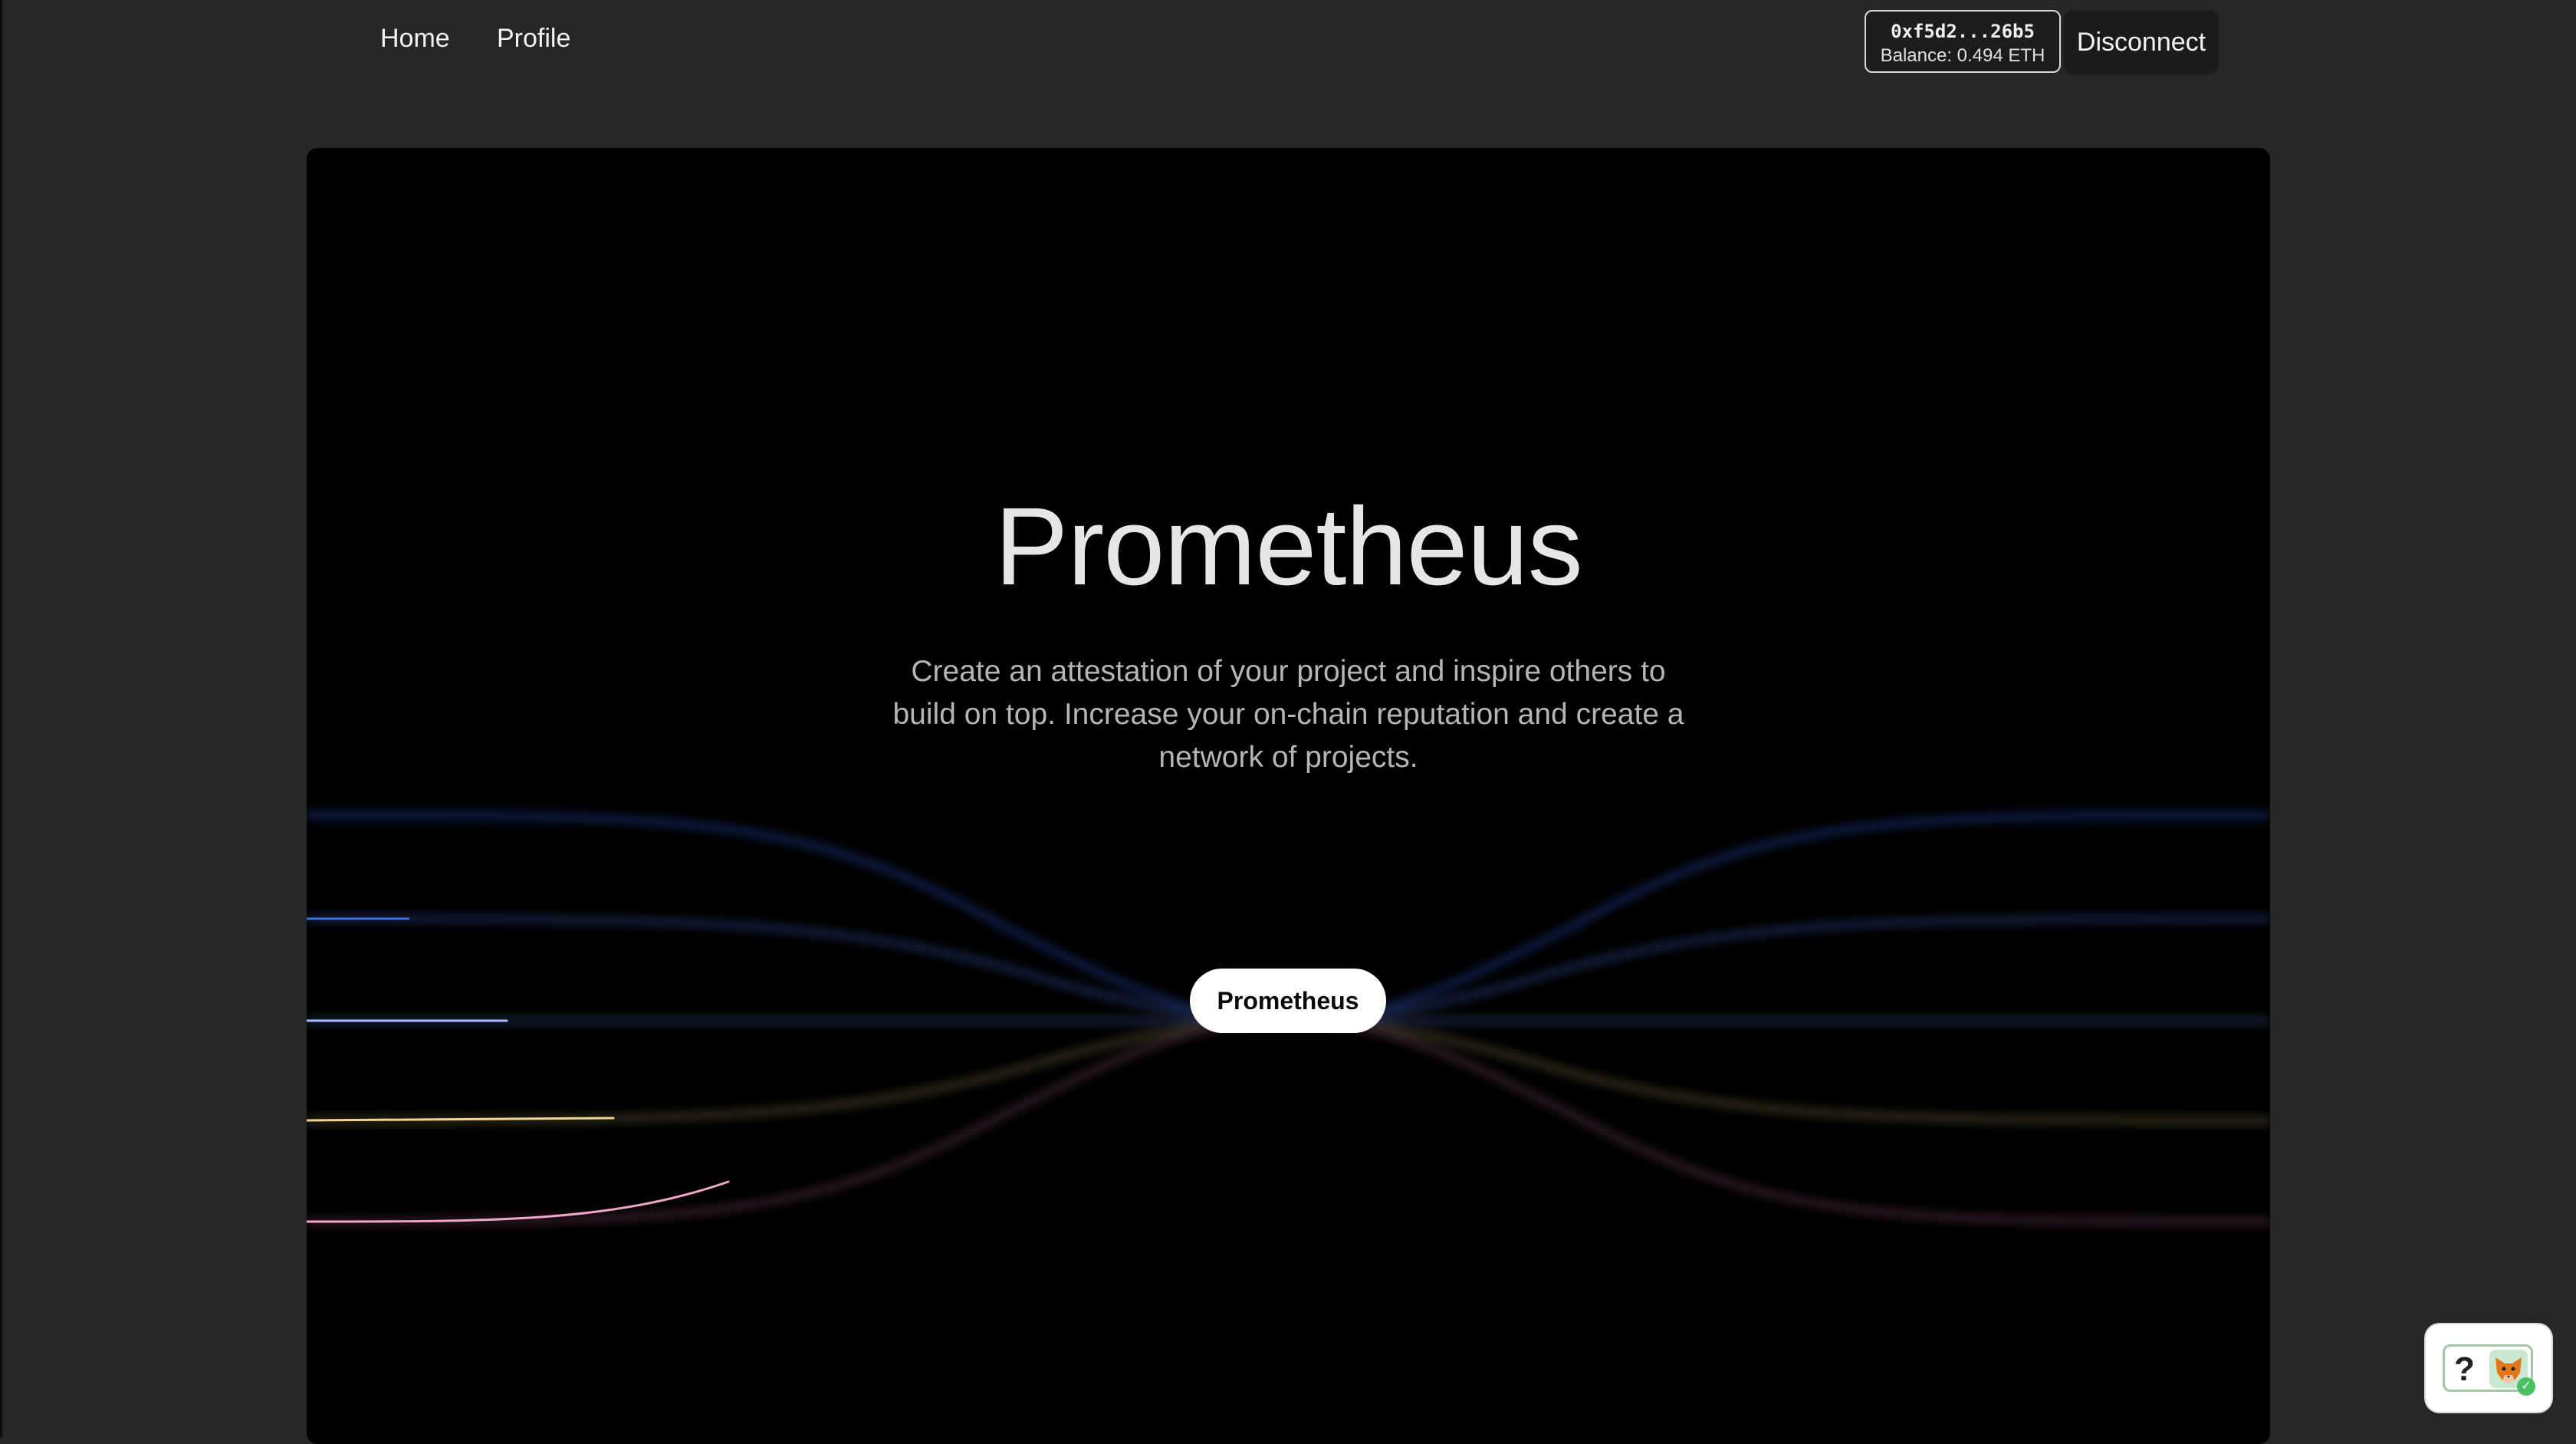  I want to click on nav-profile-link: Profile, so click(534, 38).